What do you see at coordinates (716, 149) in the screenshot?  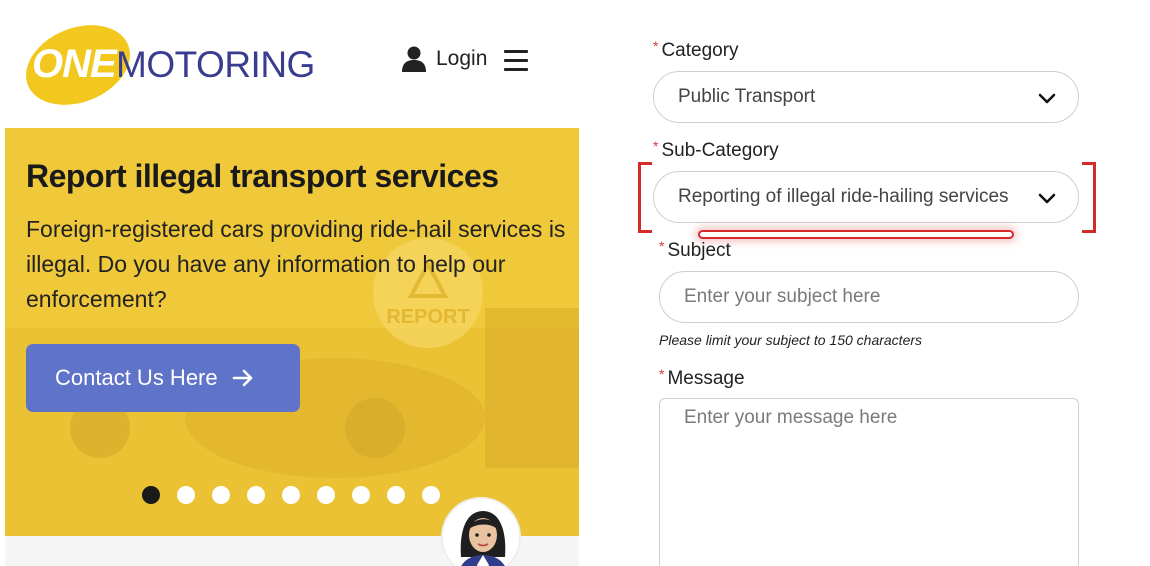 I see `sub-category-label: * Sub-Category` at bounding box center [716, 149].